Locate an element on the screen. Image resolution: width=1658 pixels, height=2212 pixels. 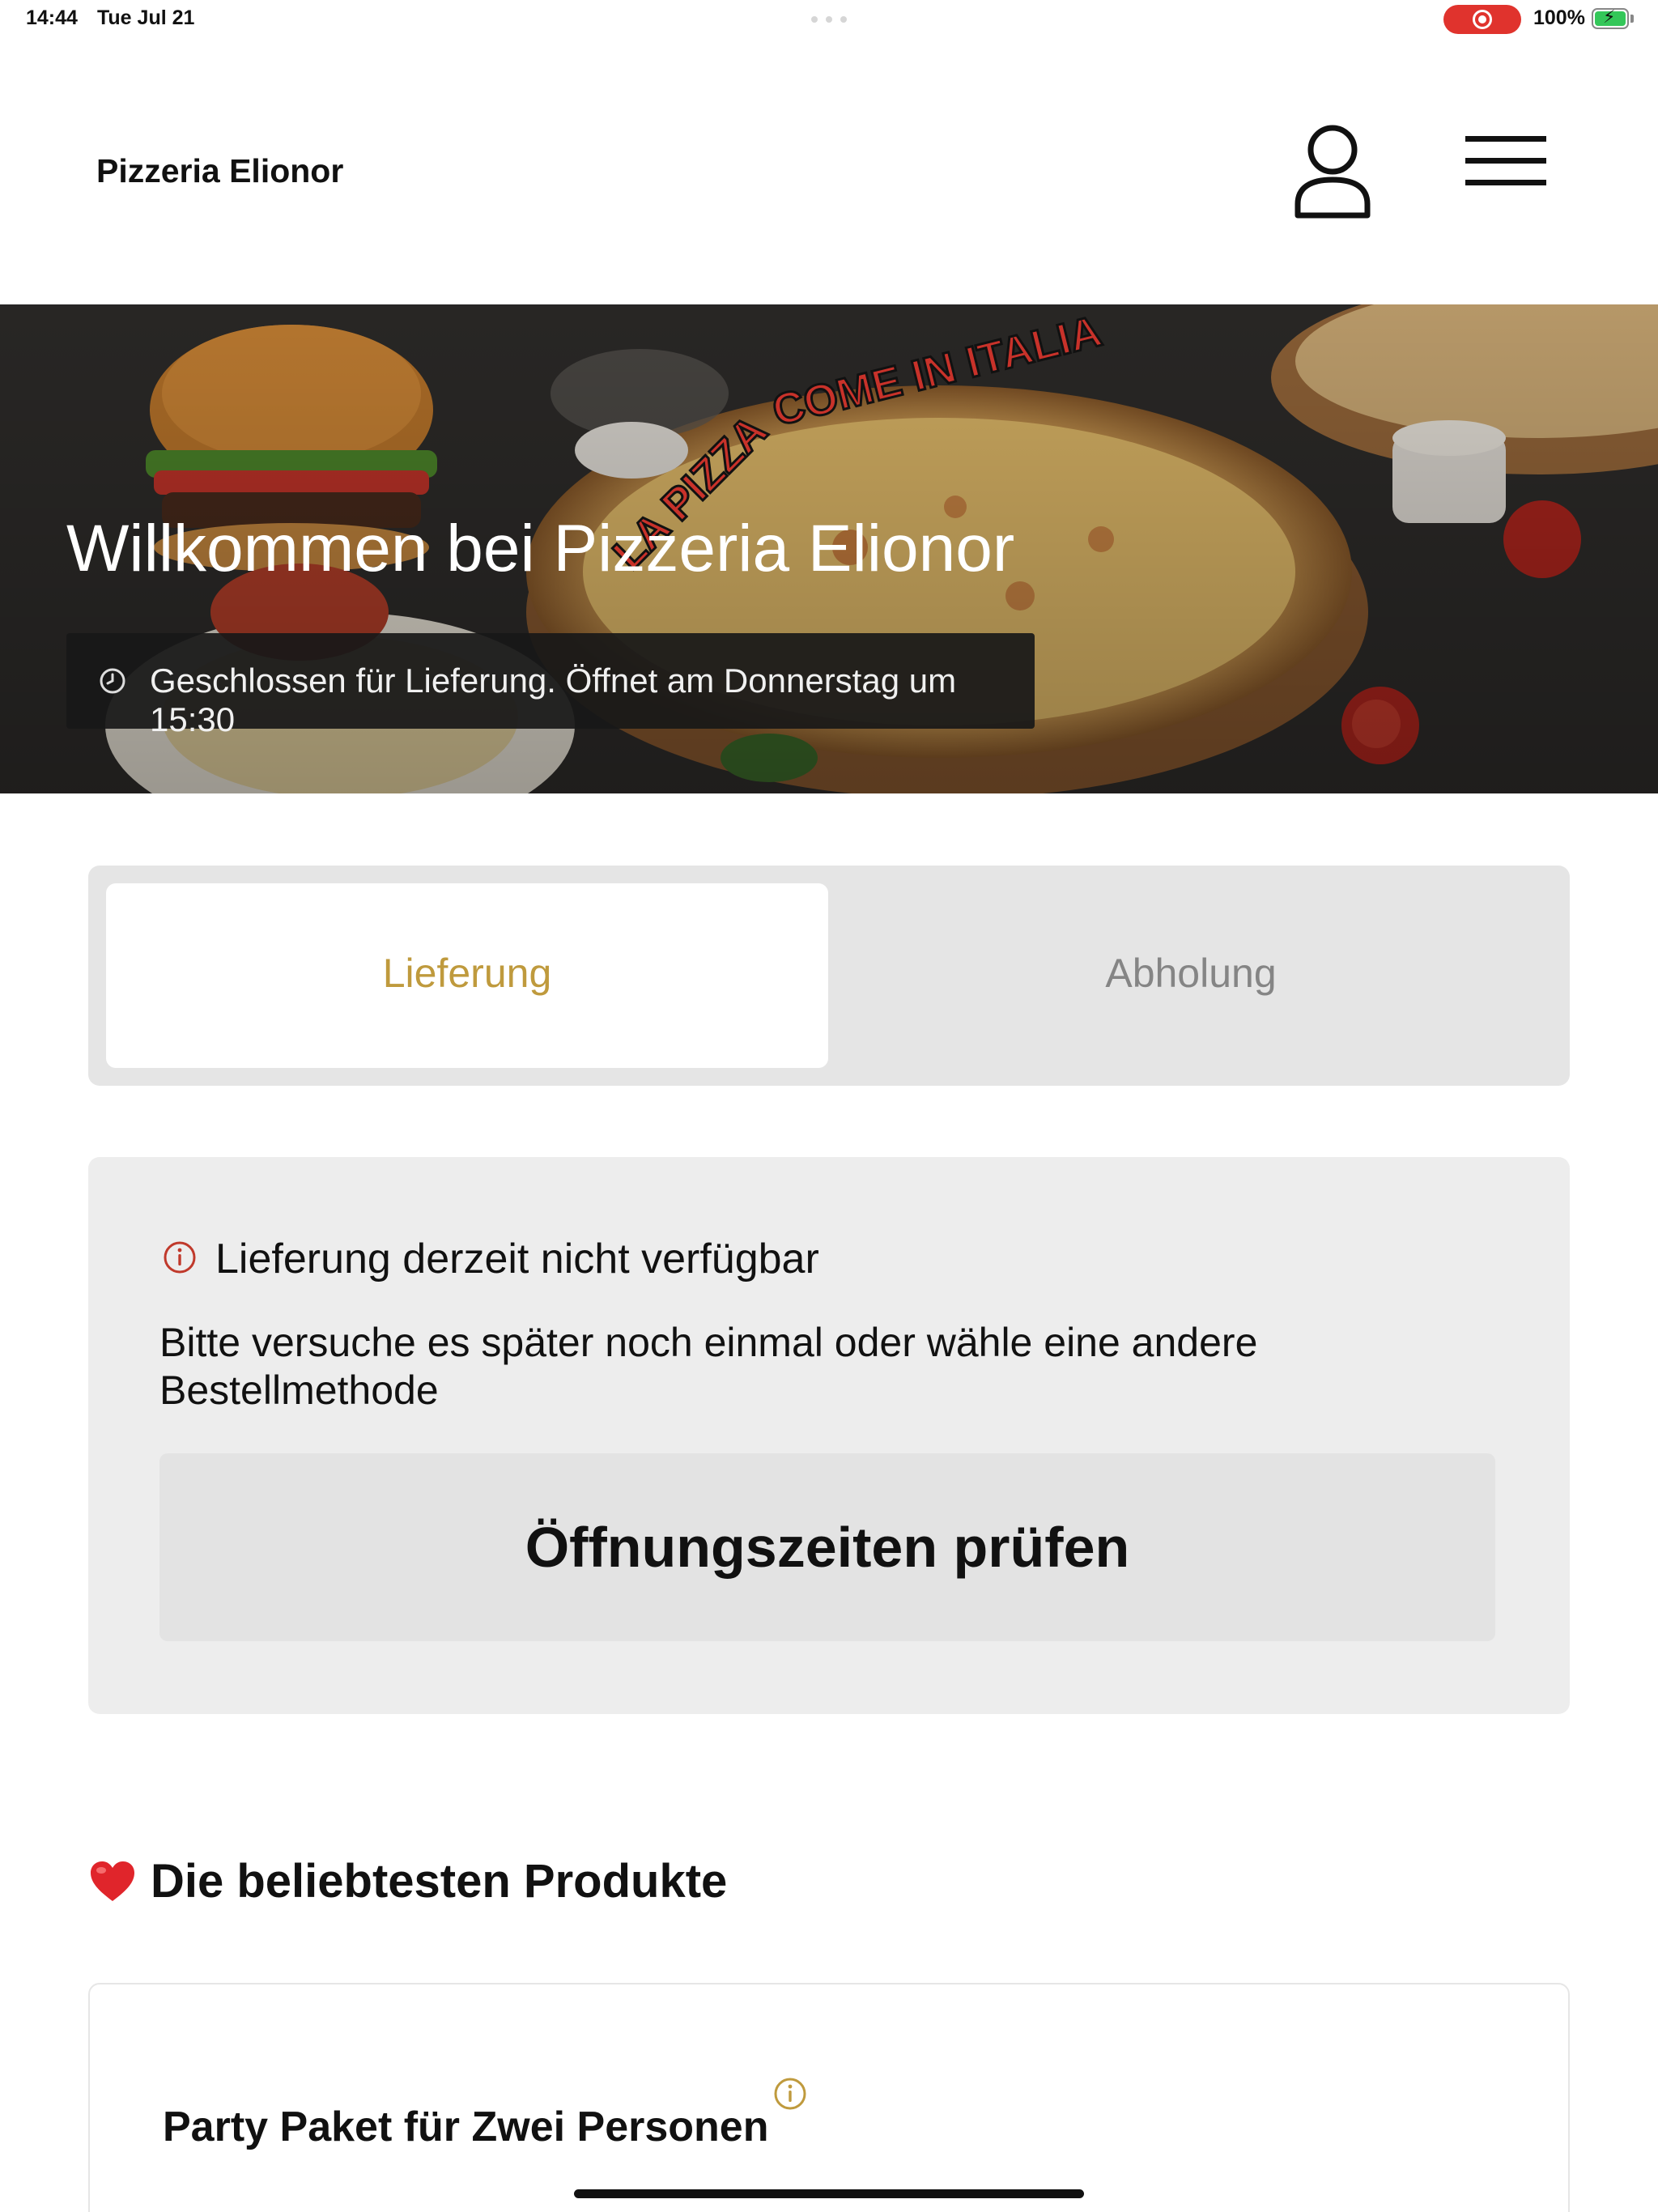
hero-title: Willkommen bei Pizzeria Elionor is located at coordinates (540, 548).